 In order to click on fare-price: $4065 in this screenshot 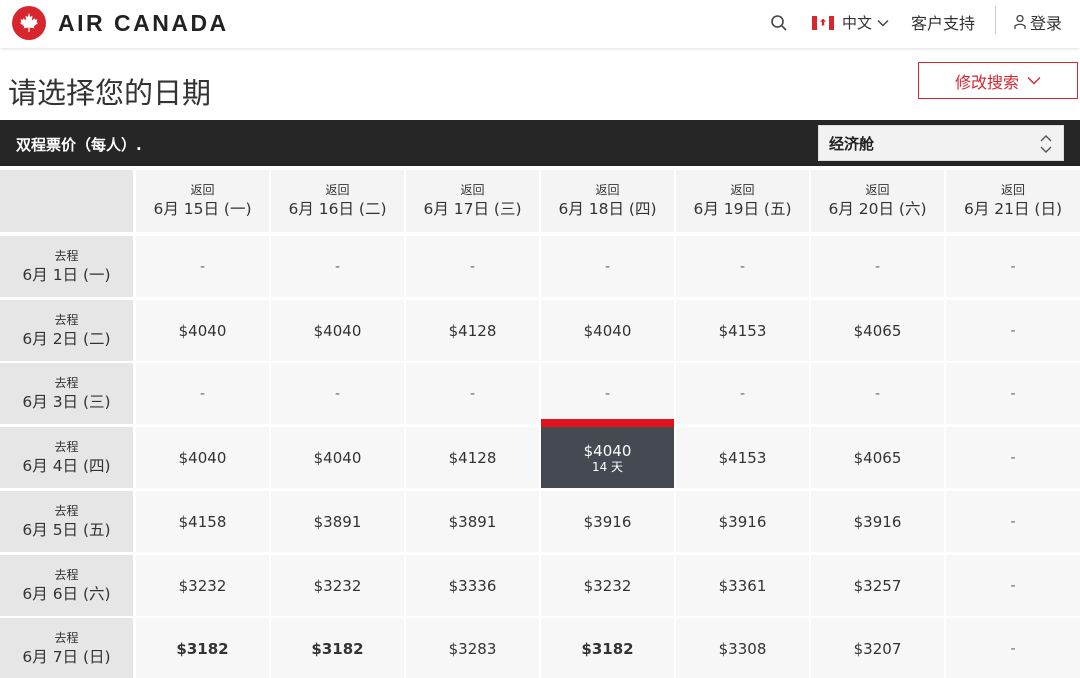, I will do `click(877, 457)`.